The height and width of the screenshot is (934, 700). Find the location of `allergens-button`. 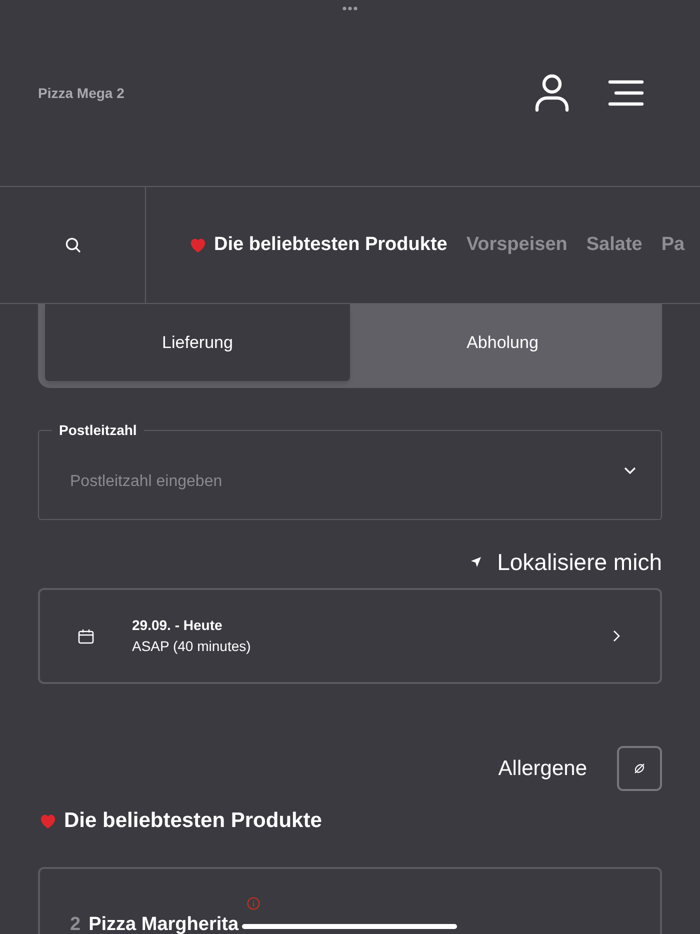

allergens-button is located at coordinates (639, 768).